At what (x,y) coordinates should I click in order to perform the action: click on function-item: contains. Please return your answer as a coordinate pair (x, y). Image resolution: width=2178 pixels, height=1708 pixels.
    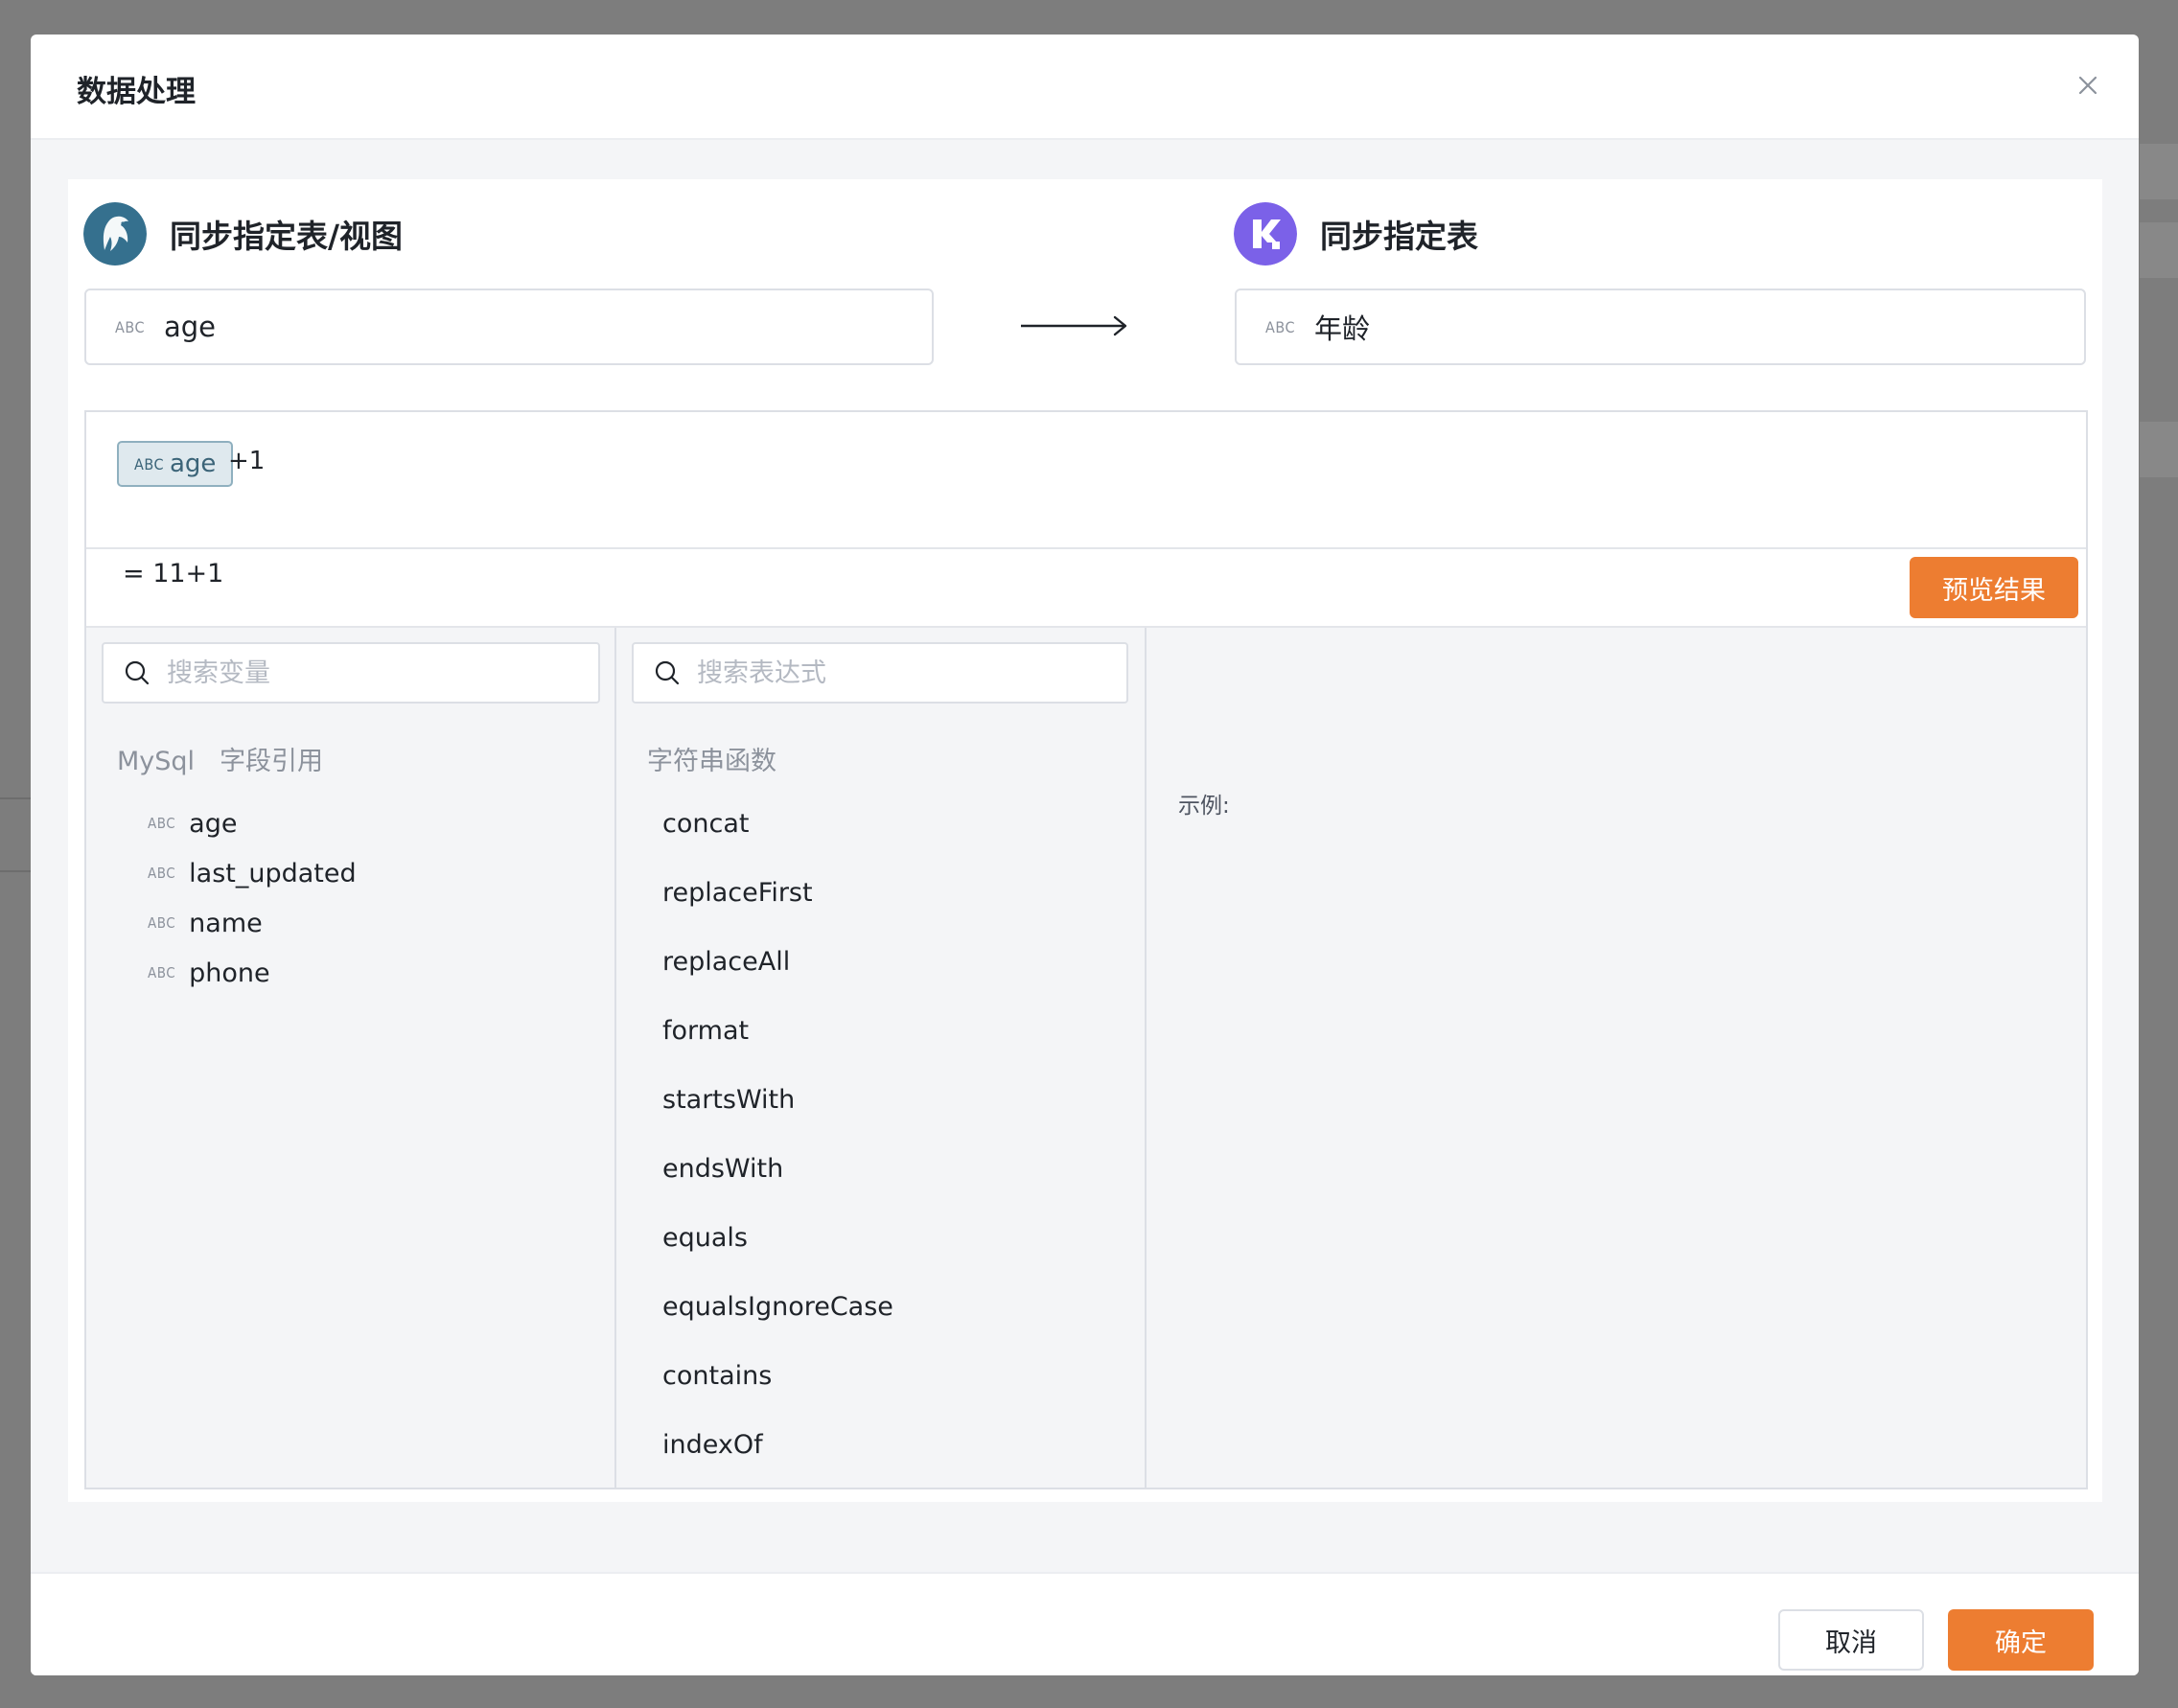
    Looking at the image, I should click on (777, 1375).